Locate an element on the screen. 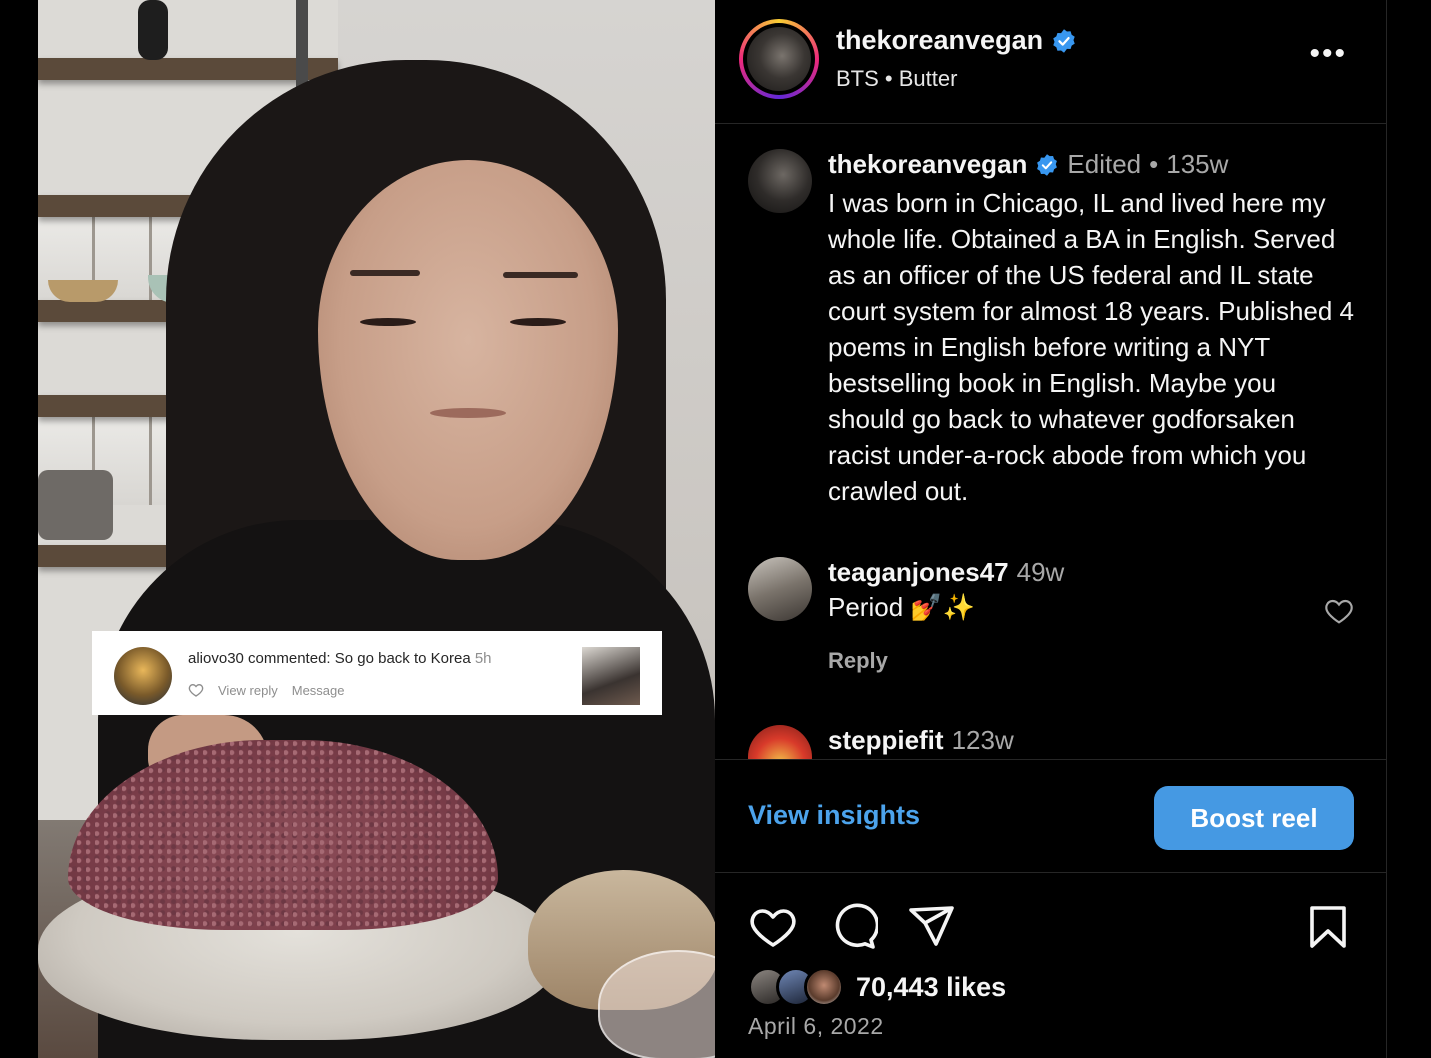 This screenshot has height=1058, width=1431. likes-summary: 70,443 likes is located at coordinates (877, 987).